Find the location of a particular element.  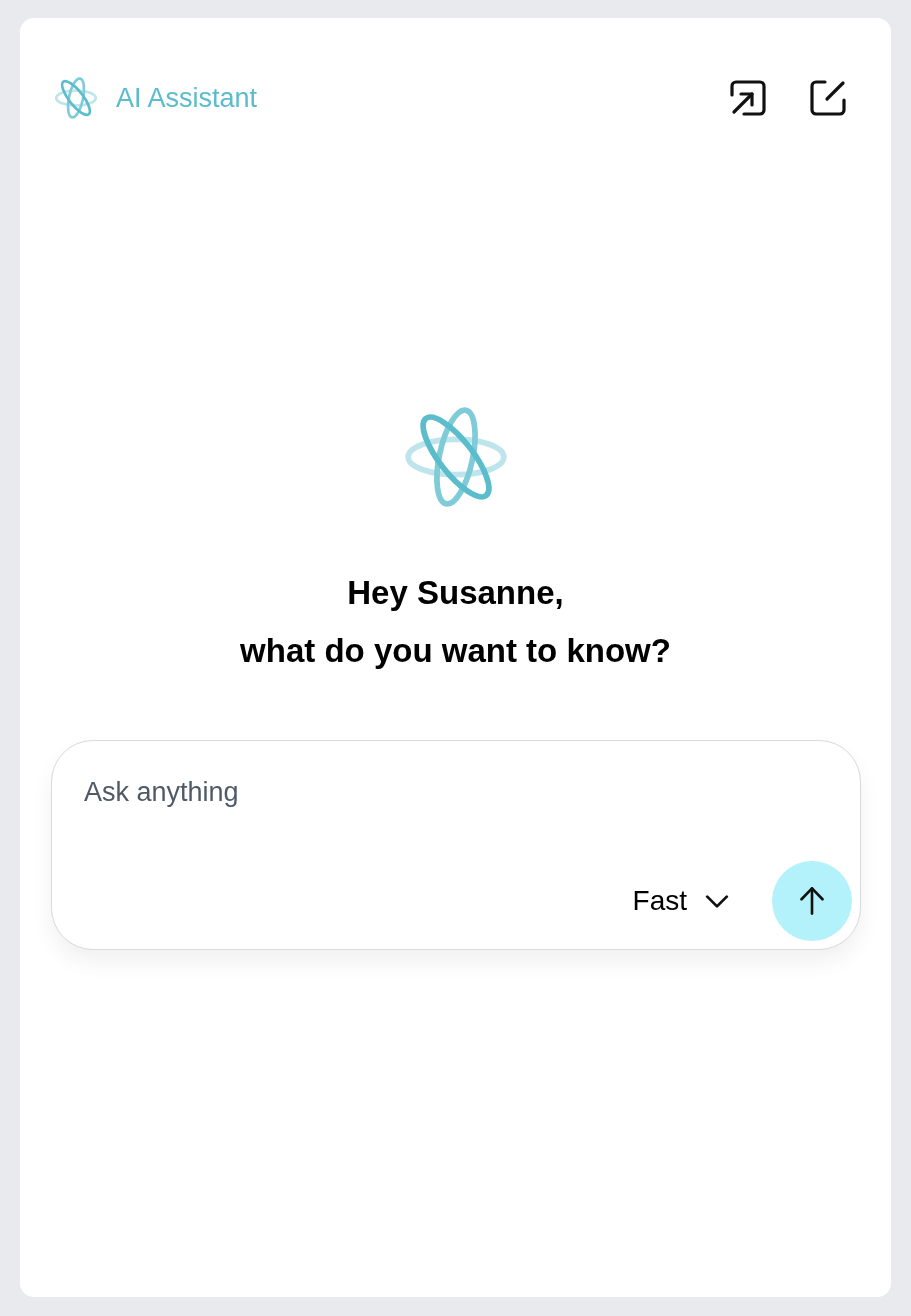

new-chat-button is located at coordinates (828, 98).